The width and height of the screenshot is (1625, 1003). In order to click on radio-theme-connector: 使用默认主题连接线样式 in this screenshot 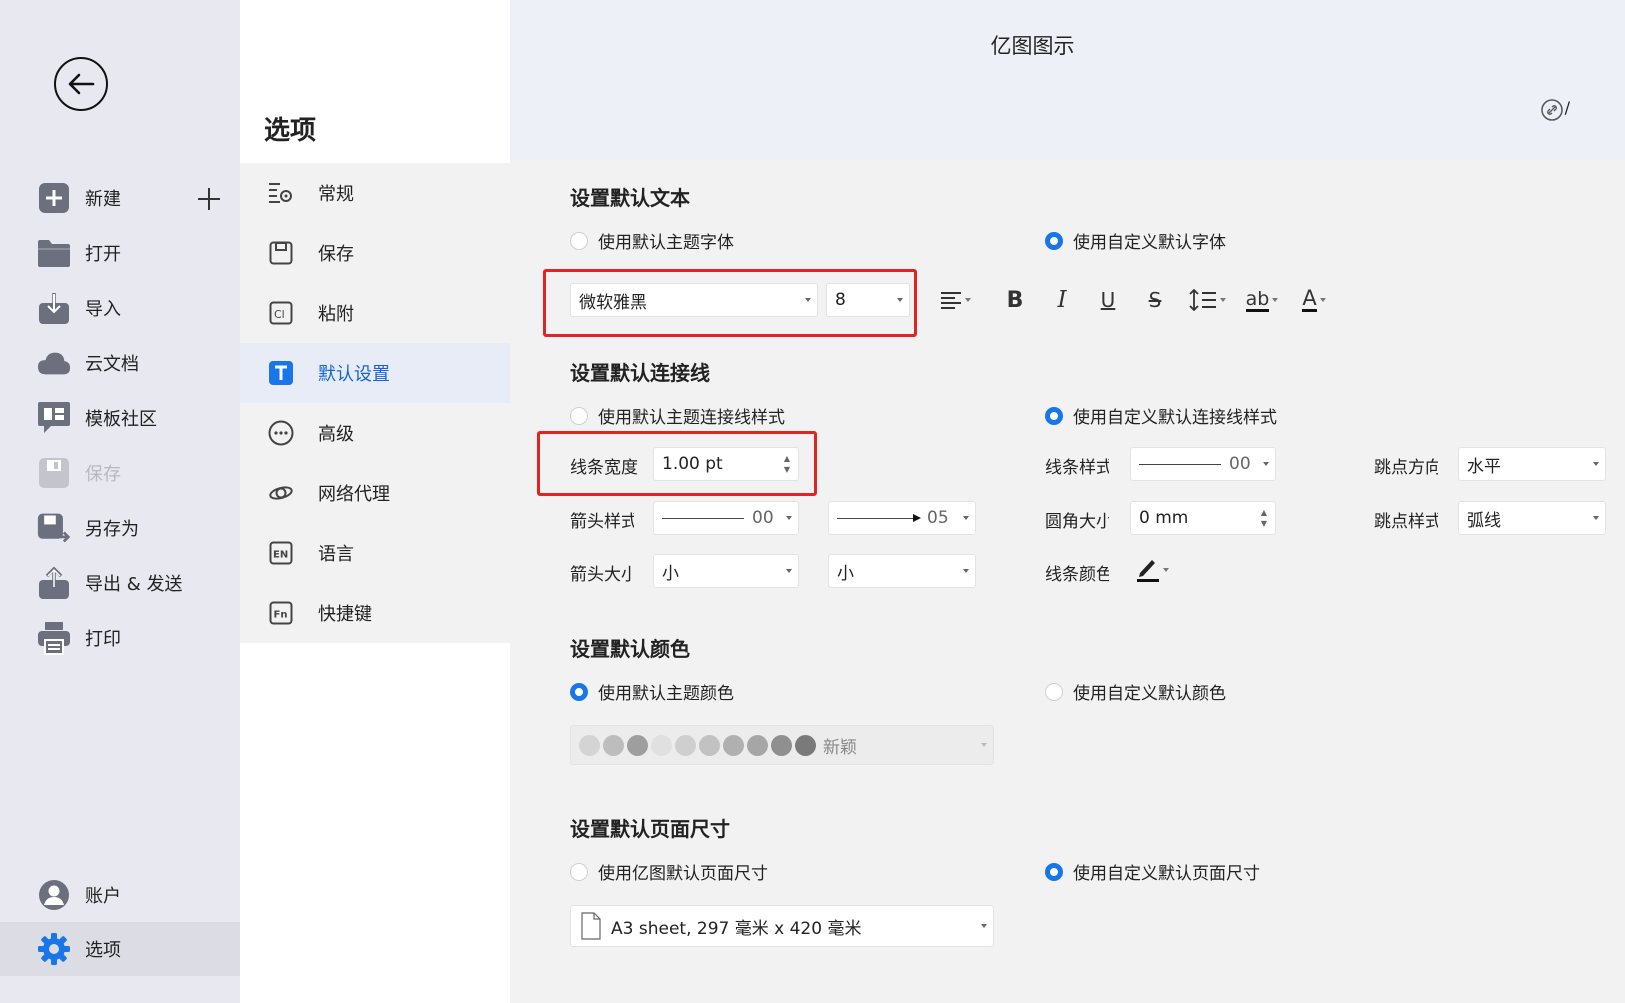, I will do `click(677, 415)`.